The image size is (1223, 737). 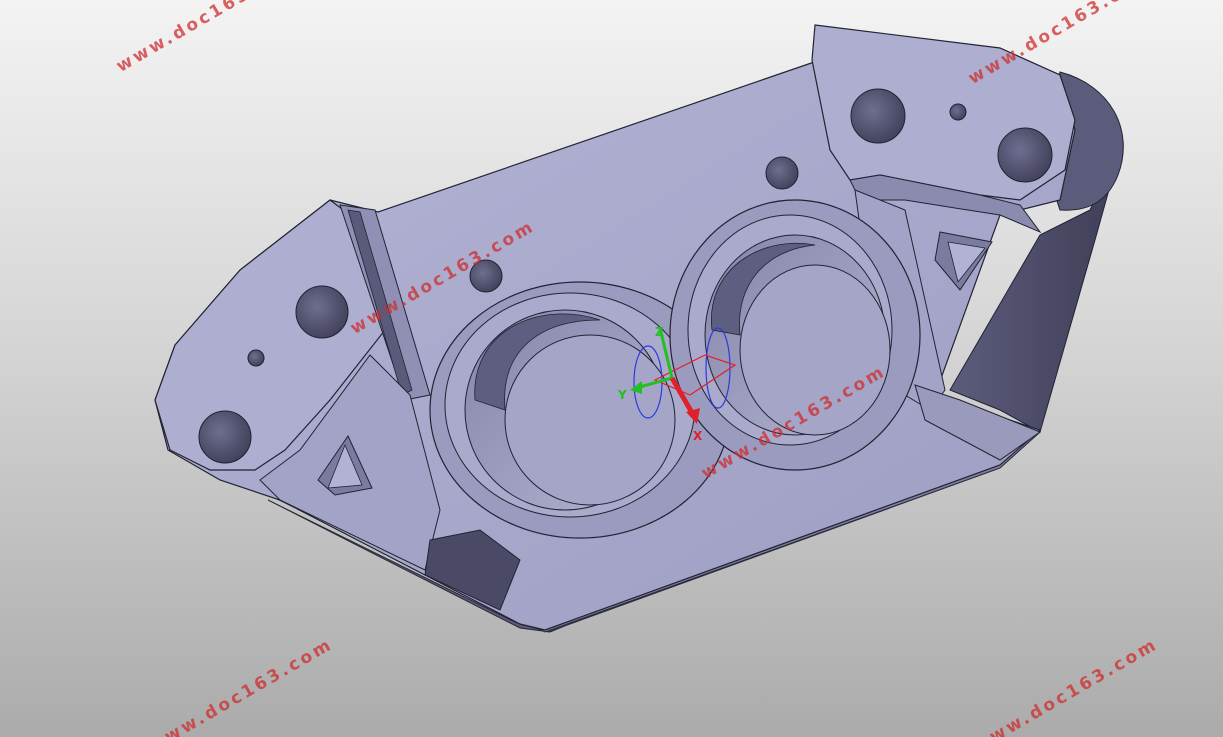 What do you see at coordinates (815, 350) in the screenshot?
I see `right-bore-floor` at bounding box center [815, 350].